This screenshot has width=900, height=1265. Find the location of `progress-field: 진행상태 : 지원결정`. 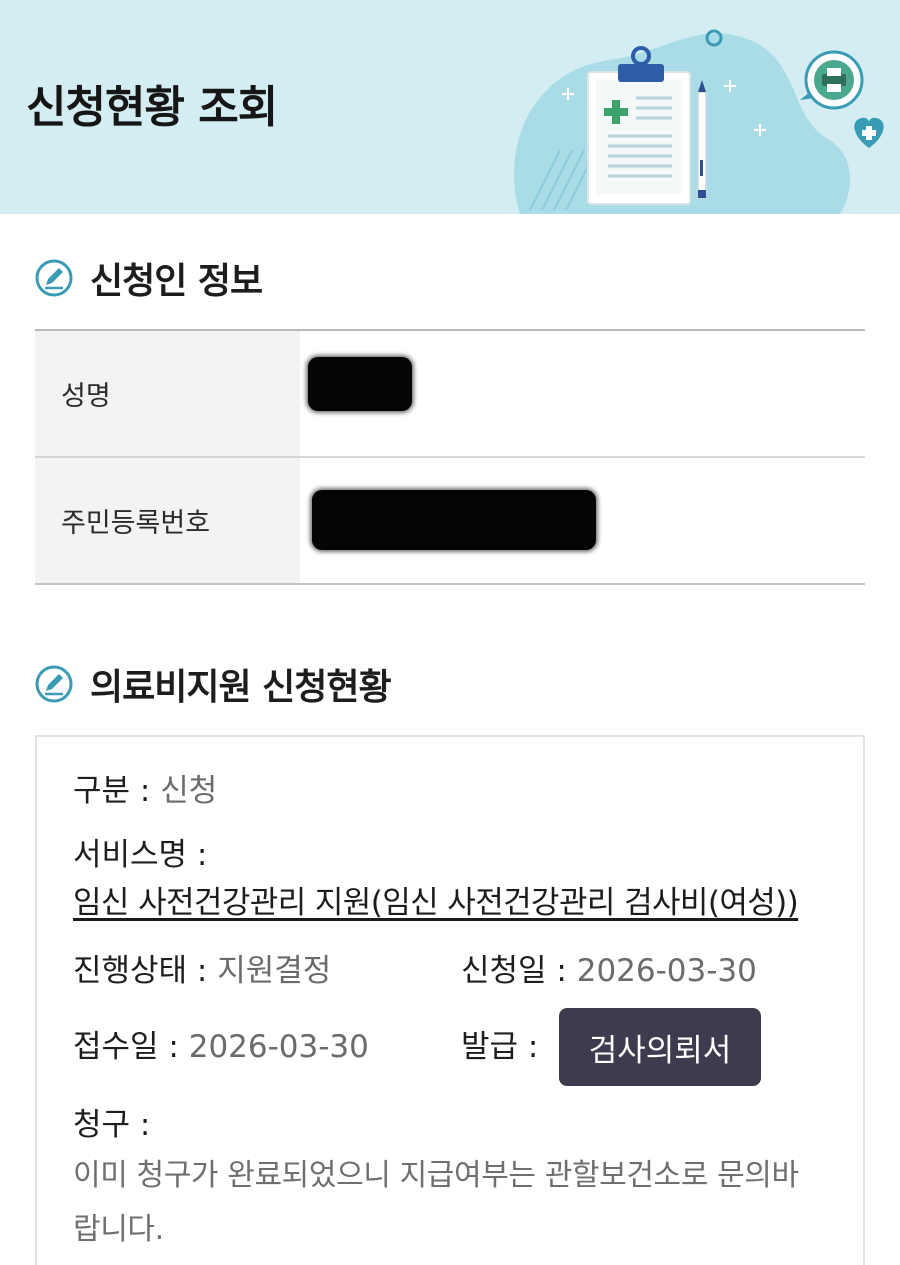

progress-field: 진행상태 : 지원결정 is located at coordinates (202, 971).